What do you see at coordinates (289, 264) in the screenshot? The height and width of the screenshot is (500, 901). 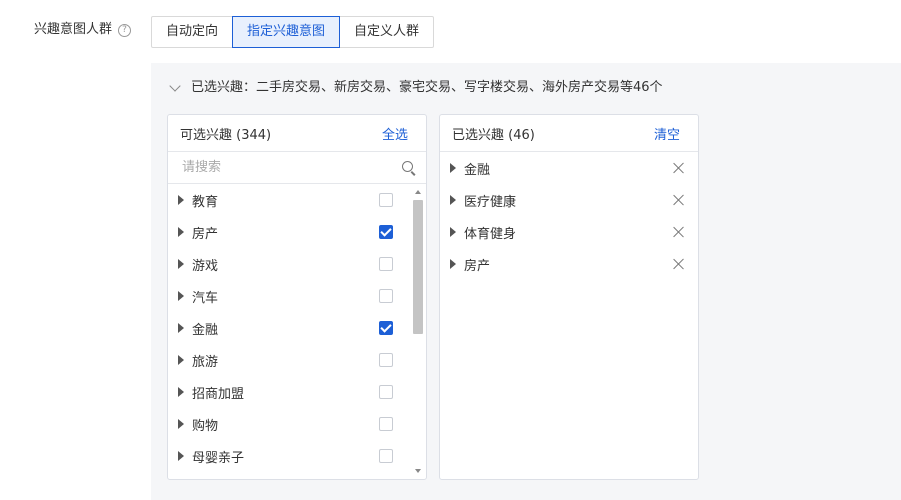 I see `list-item: 游戏` at bounding box center [289, 264].